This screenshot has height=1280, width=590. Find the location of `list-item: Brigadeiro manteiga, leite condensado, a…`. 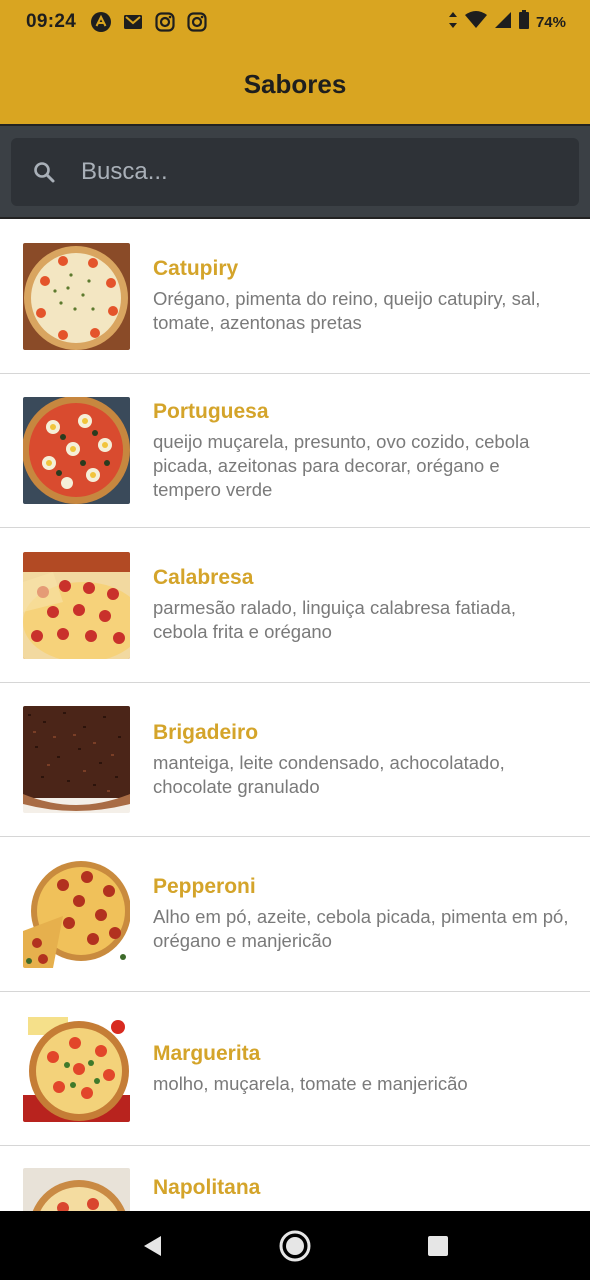

list-item: Brigadeiro manteiga, leite condensado, a… is located at coordinates (295, 760).